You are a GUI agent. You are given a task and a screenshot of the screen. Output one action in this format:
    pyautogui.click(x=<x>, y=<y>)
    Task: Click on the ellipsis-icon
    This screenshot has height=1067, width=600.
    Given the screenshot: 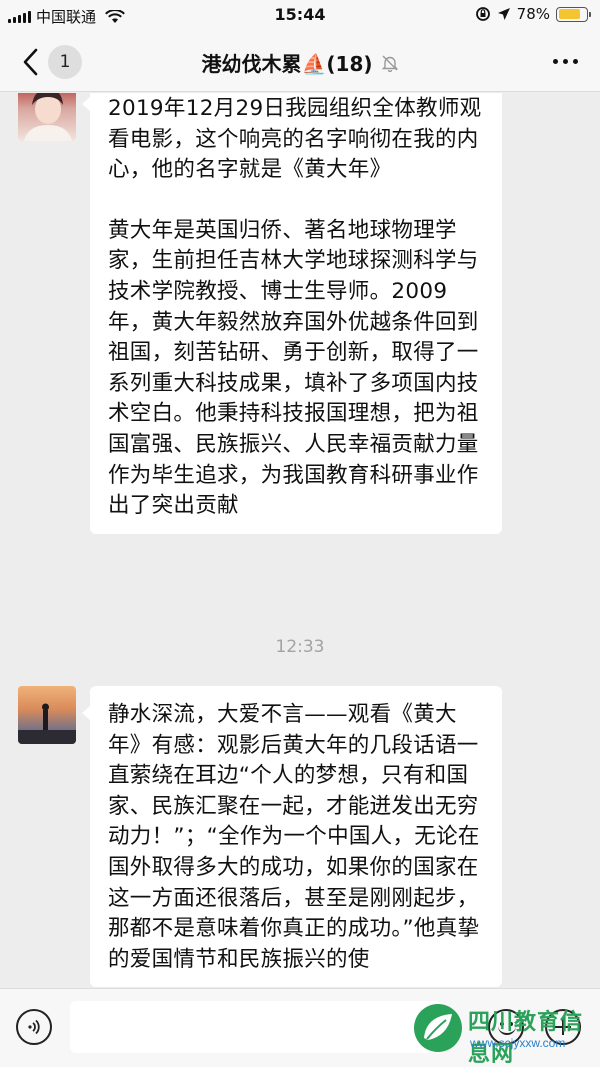 What is the action you would take?
    pyautogui.click(x=555, y=61)
    